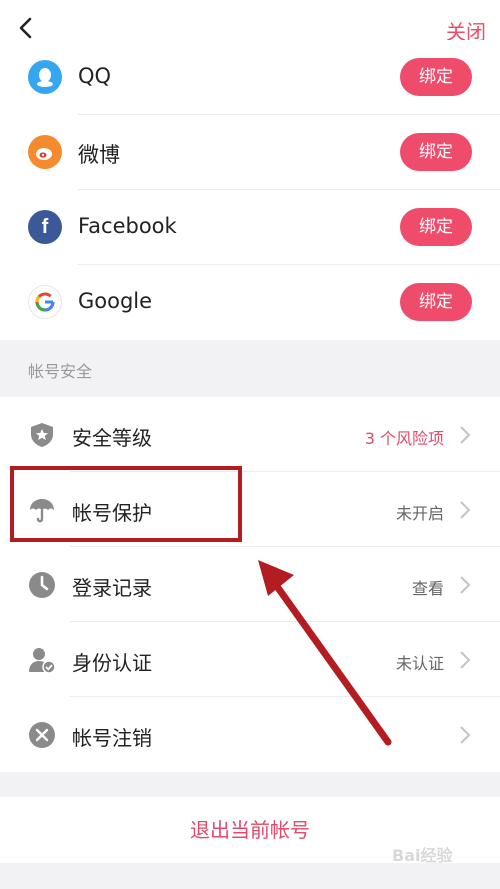 This screenshot has height=889, width=500. Describe the element at coordinates (427, 588) in the screenshot. I see `login-records-link: 查看` at that location.